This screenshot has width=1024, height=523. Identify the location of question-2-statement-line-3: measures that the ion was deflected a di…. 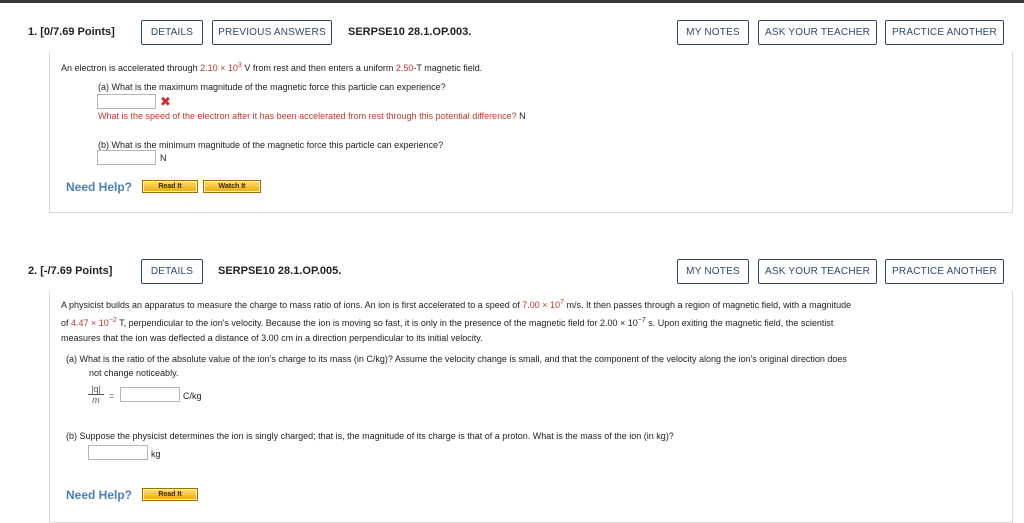
(272, 338).